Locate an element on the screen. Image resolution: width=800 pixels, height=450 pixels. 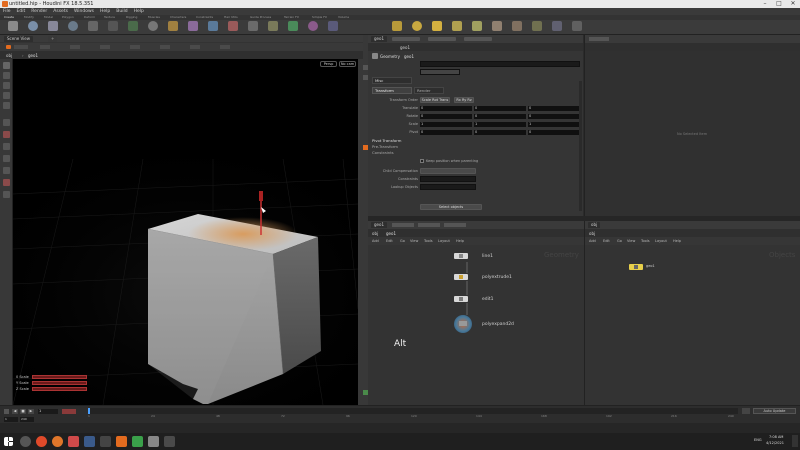
background-dropdown-icon is located at coordinates (135, 47).